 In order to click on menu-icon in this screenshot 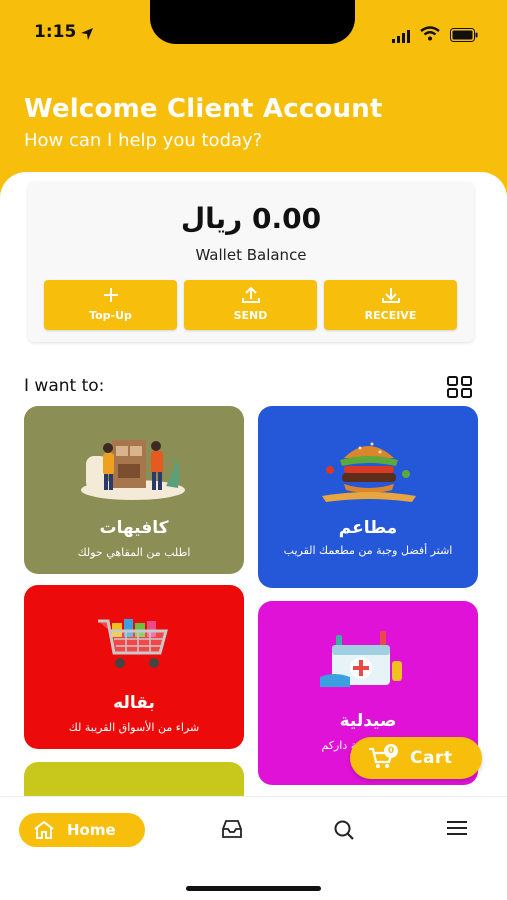, I will do `click(457, 830)`.